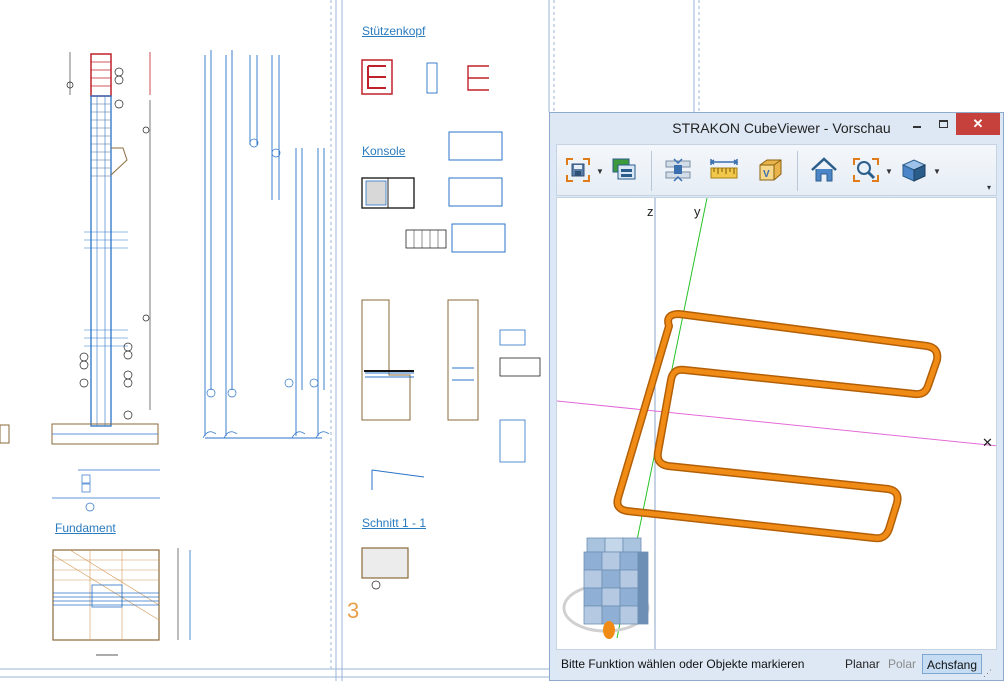 The height and width of the screenshot is (681, 1004). What do you see at coordinates (85, 528) in the screenshot?
I see `section-link-fundament: Fundament` at bounding box center [85, 528].